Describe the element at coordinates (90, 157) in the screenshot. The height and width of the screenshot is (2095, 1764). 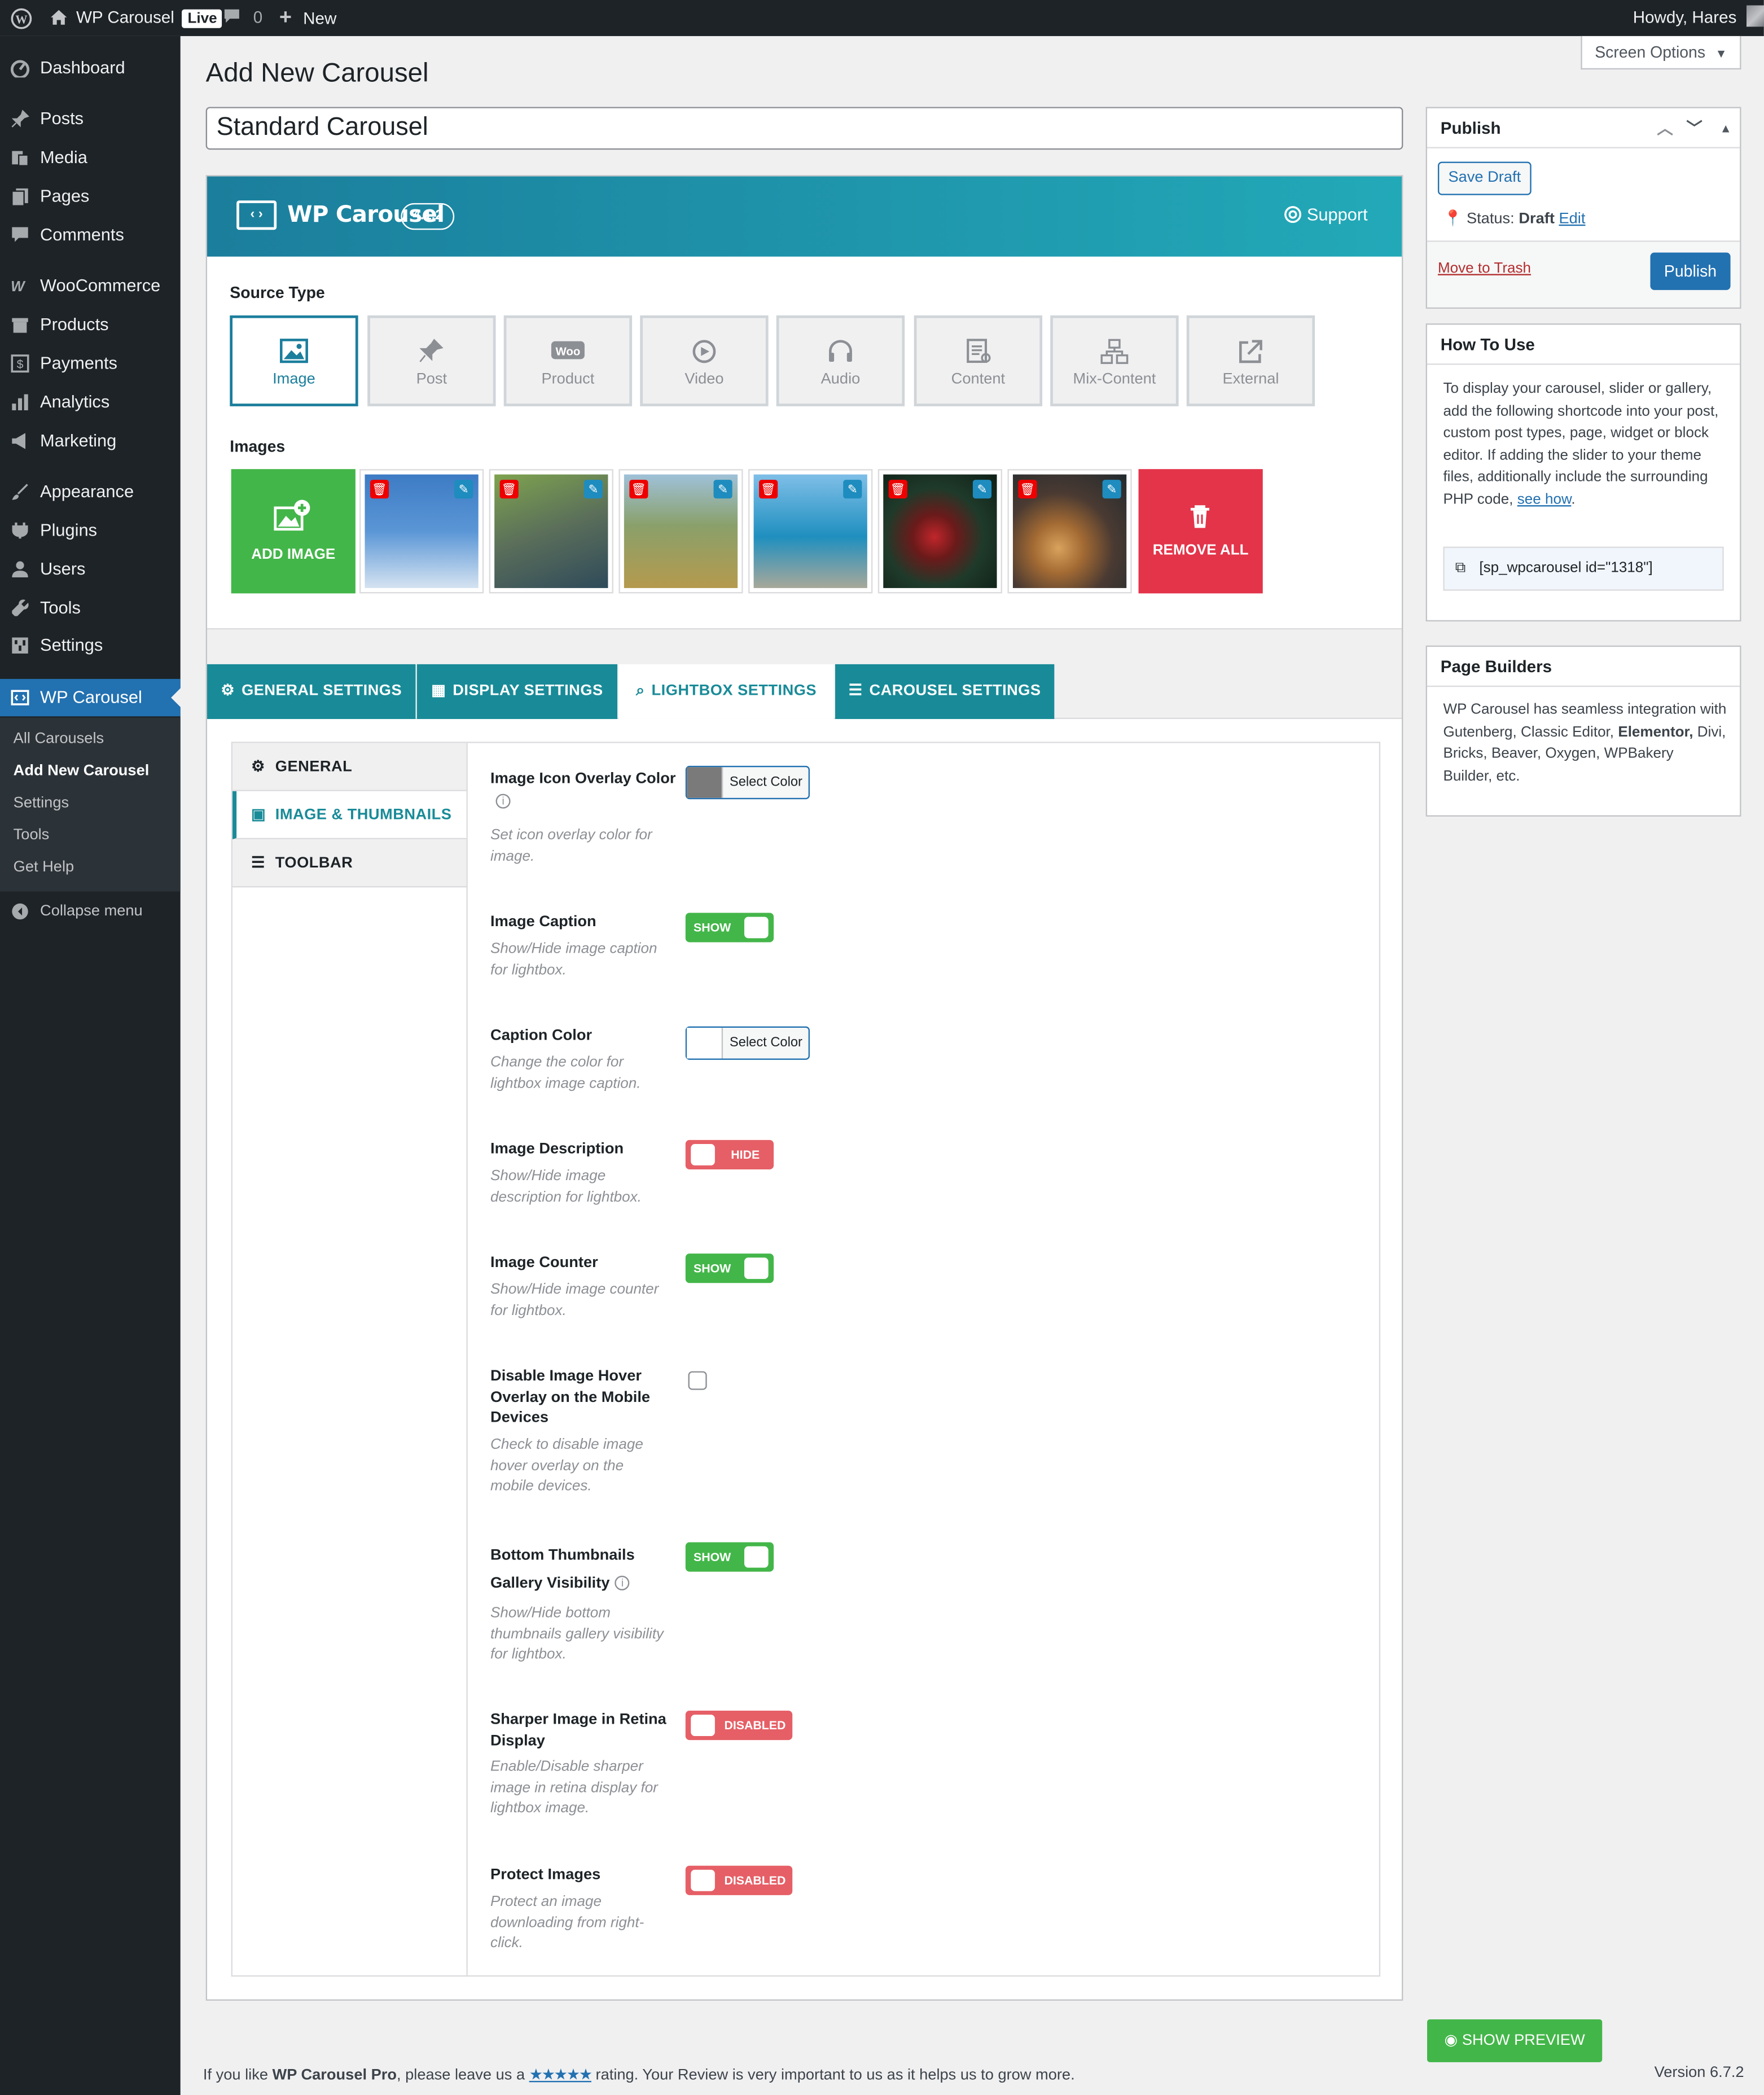
I see `sidebar-item-media: Media` at that location.